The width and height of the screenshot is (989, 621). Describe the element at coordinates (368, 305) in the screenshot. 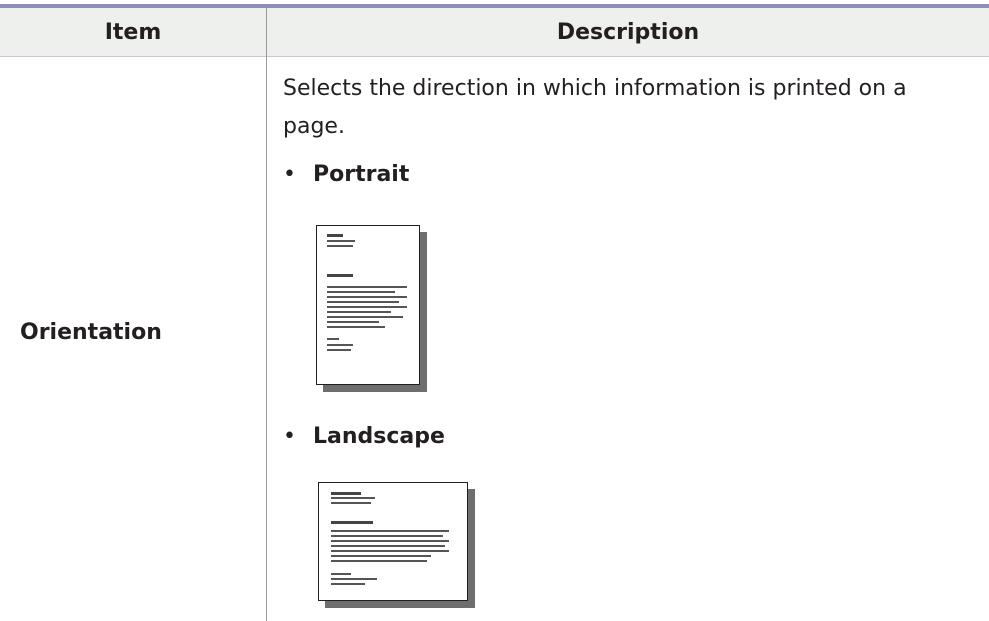

I see `portrait-page-icon` at that location.